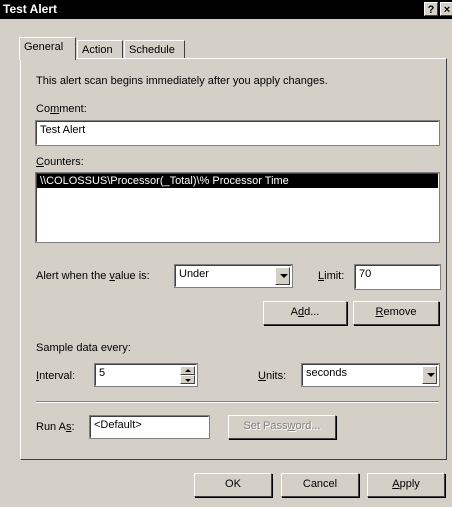 The height and width of the screenshot is (507, 452). What do you see at coordinates (187, 370) in the screenshot?
I see `spin-up-icon` at bounding box center [187, 370].